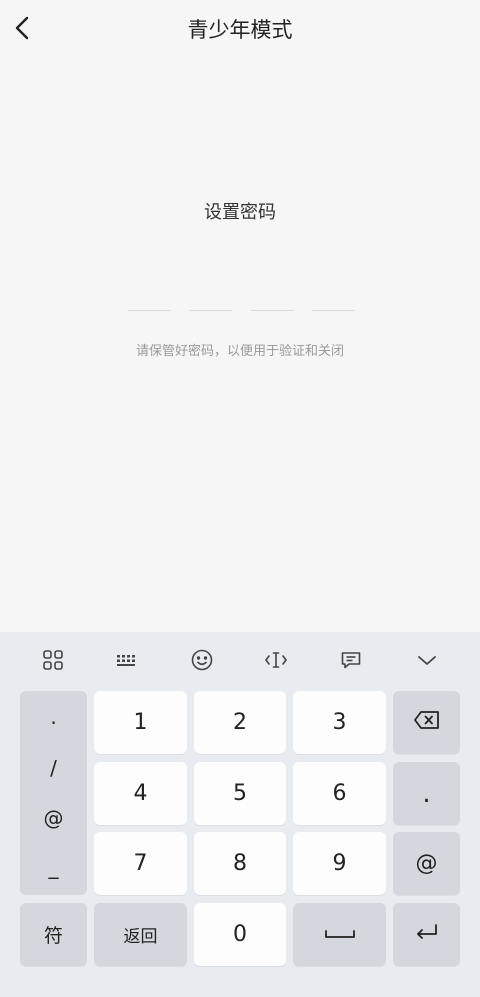 Image resolution: width=480 pixels, height=997 pixels. I want to click on set-password-heading: 设置密码, so click(240, 212).